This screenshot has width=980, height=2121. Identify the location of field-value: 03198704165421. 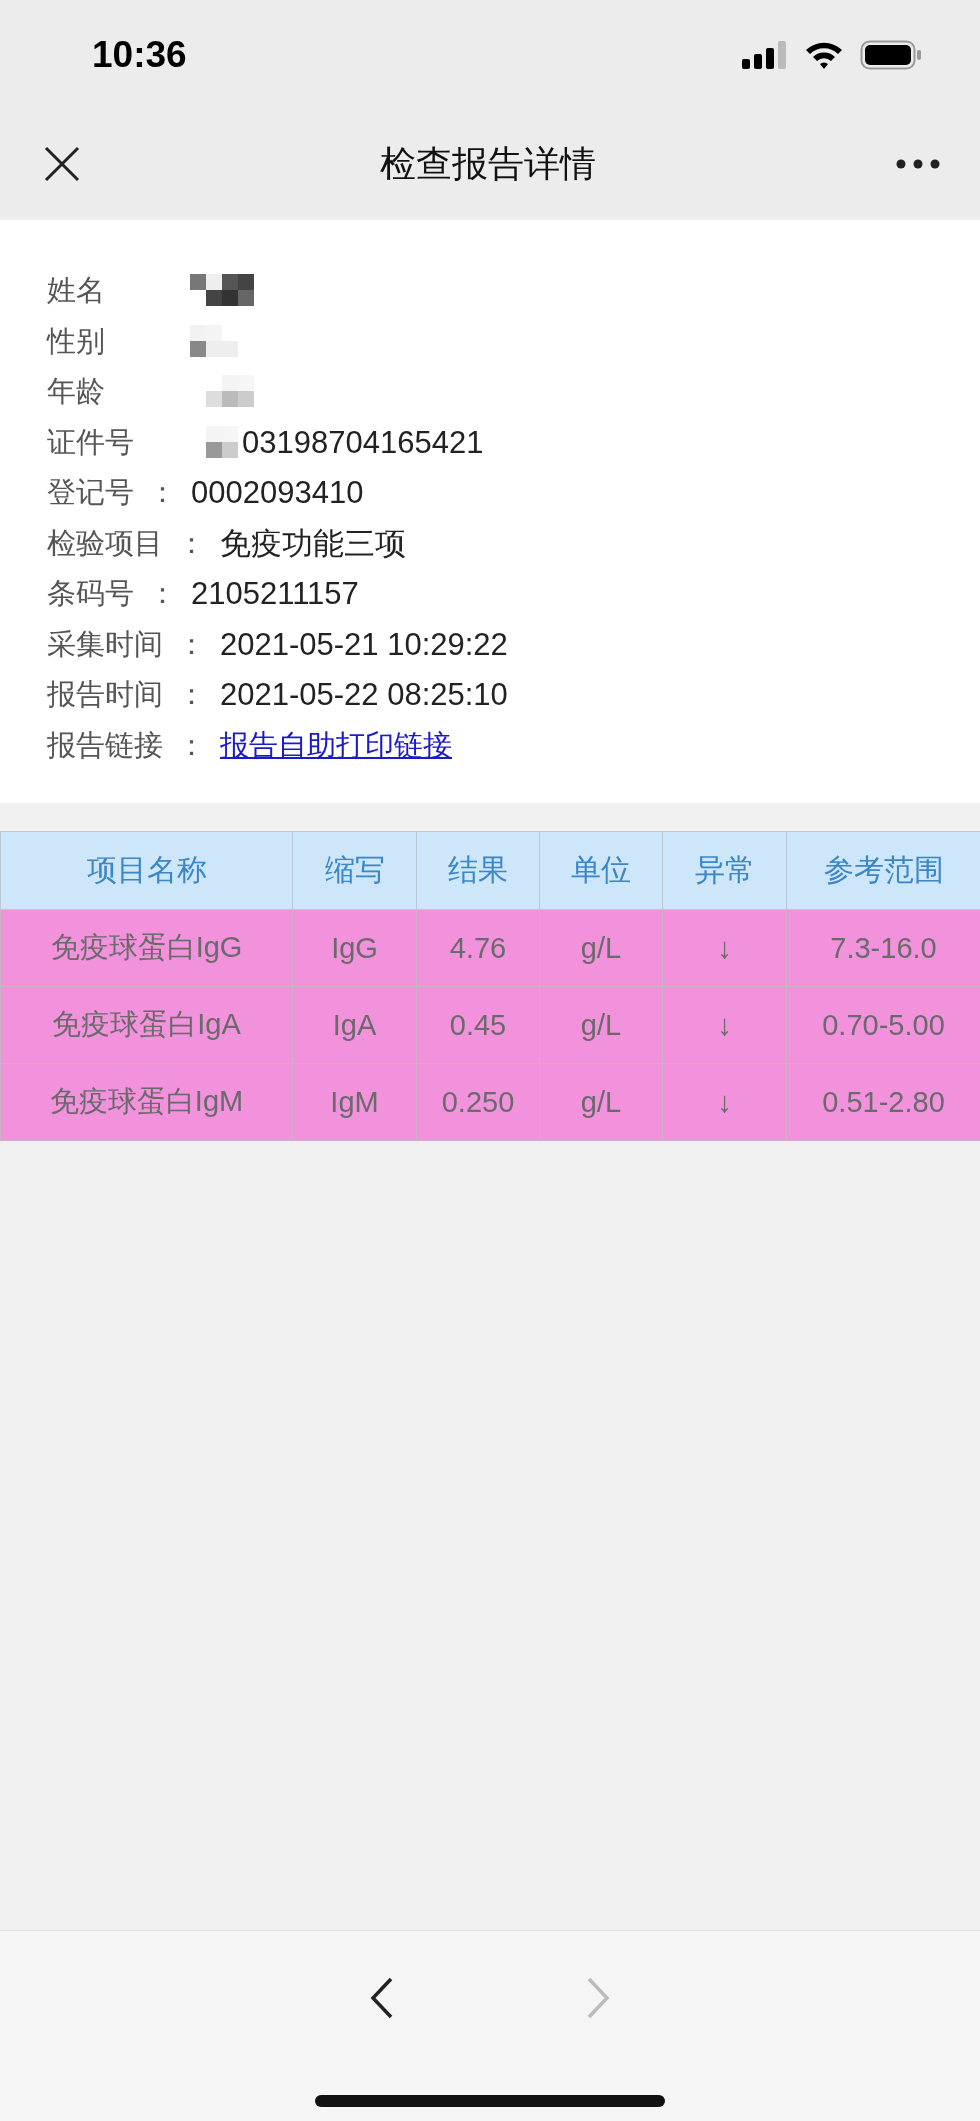
(363, 442).